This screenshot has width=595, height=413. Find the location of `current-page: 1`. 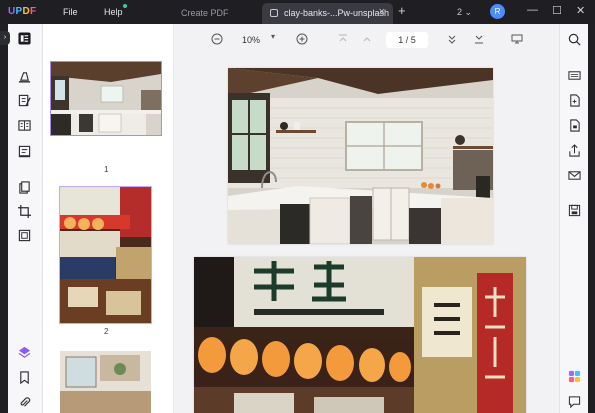

current-page: 1 is located at coordinates (401, 40).